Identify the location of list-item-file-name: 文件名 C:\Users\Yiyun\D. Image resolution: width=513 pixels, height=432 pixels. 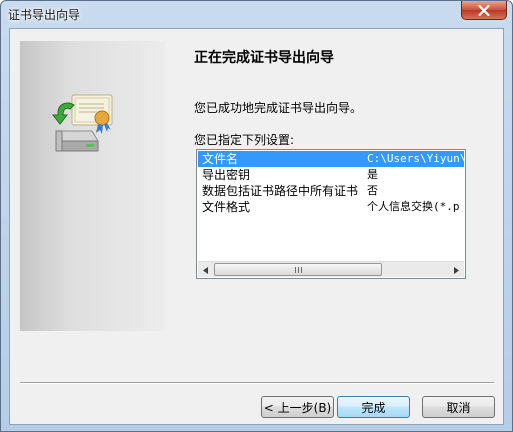
(331, 159).